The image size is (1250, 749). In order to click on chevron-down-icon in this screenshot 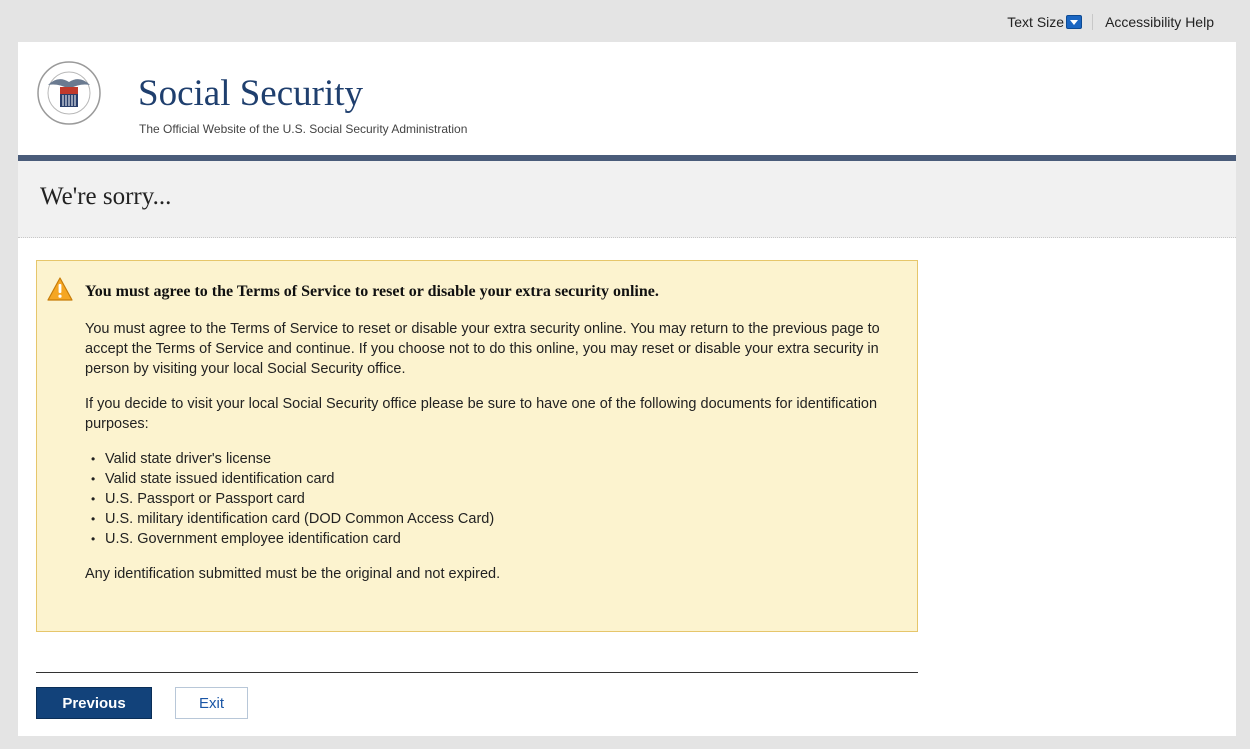, I will do `click(1074, 22)`.